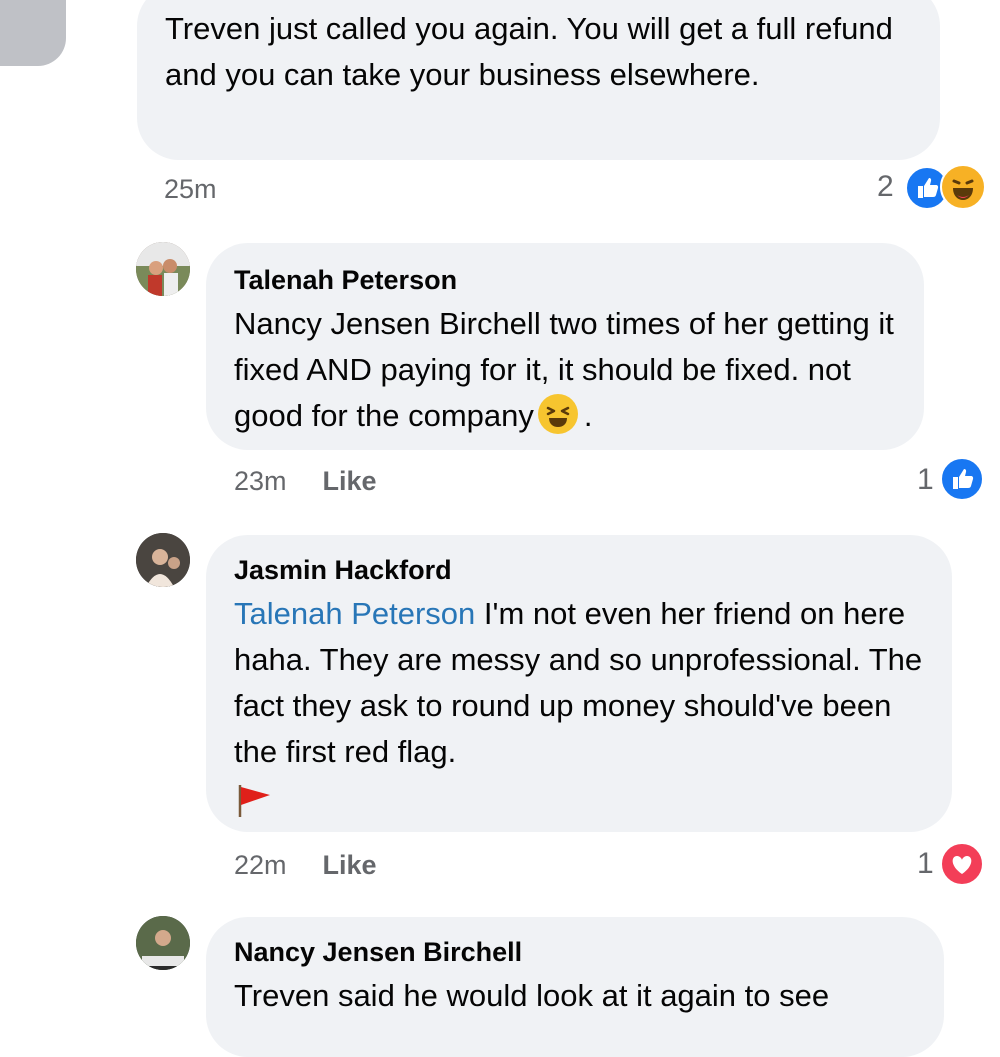  I want to click on comment-timestamp: 25m, so click(190, 189).